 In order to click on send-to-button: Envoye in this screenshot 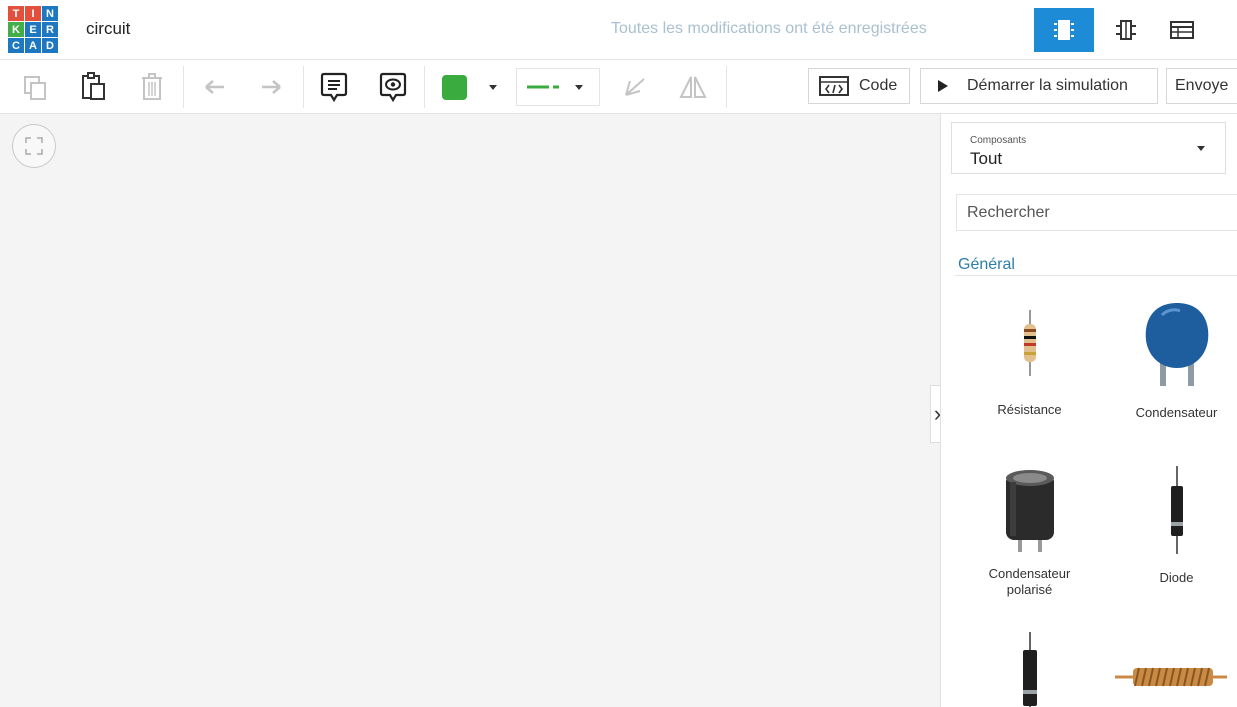, I will do `click(1201, 86)`.